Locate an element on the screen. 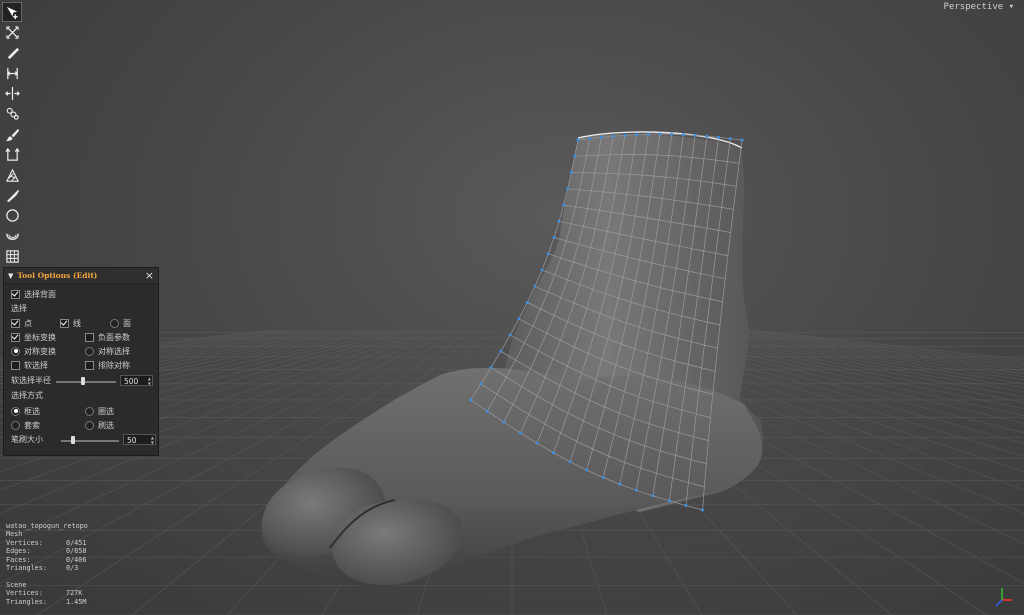  sym-transform-radio: 对称变换 is located at coordinates (33, 351).